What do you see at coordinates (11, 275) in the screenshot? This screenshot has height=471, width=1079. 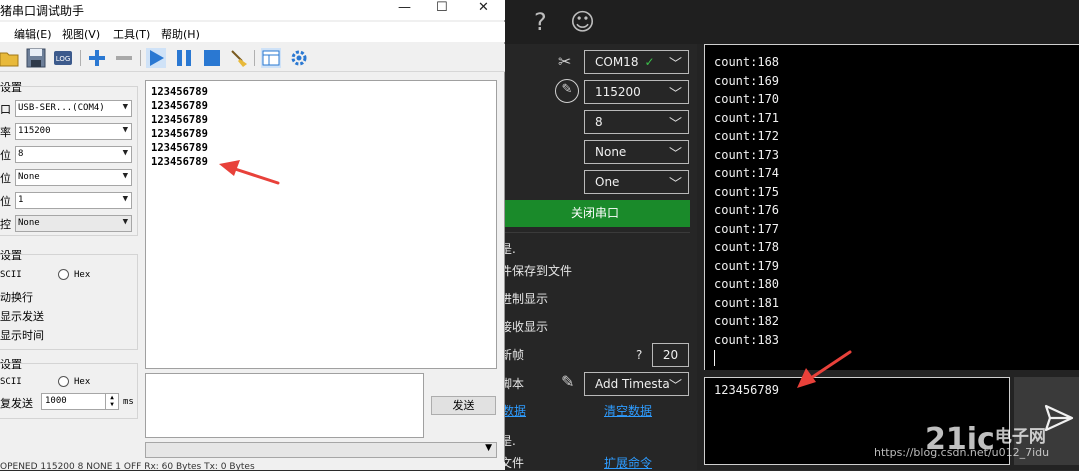 I see `receive-ascii-label: SCII` at bounding box center [11, 275].